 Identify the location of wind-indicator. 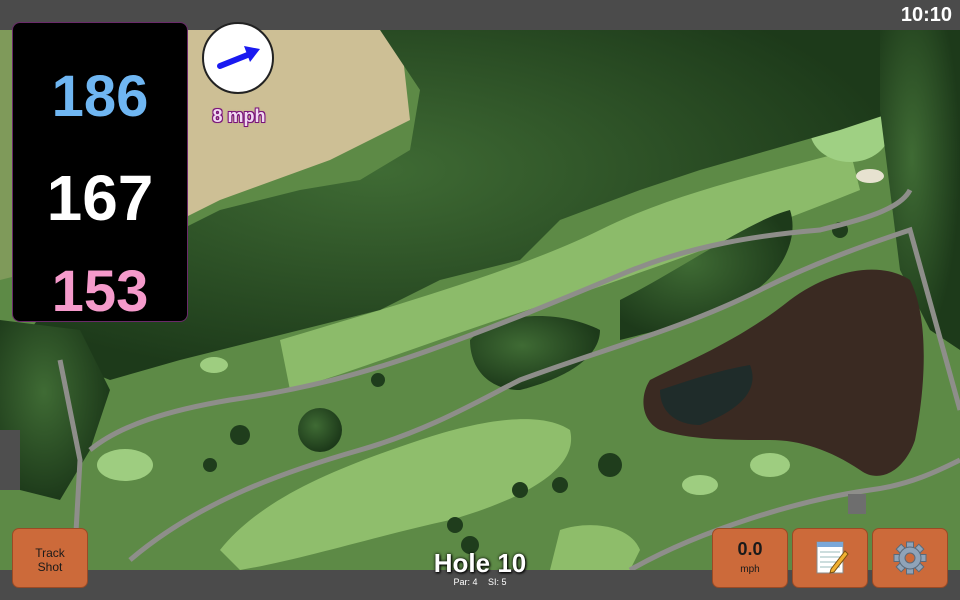
(238, 58).